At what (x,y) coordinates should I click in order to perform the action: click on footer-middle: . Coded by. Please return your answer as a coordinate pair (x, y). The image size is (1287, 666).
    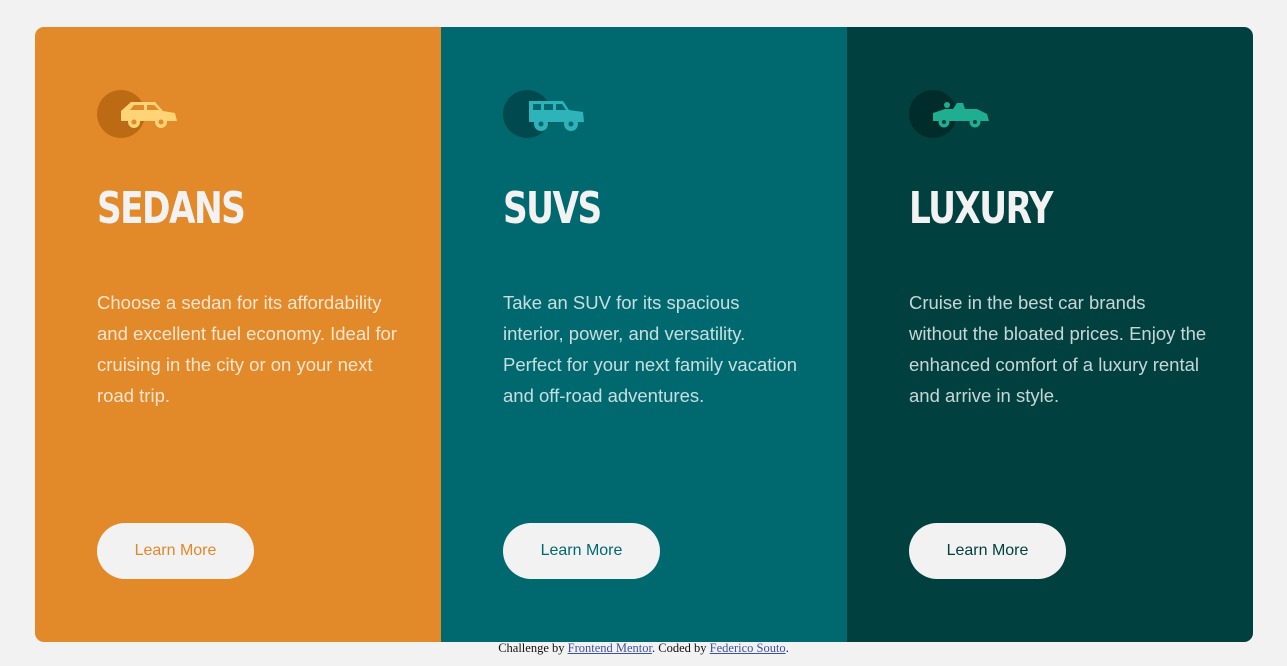
    Looking at the image, I should click on (681, 648).